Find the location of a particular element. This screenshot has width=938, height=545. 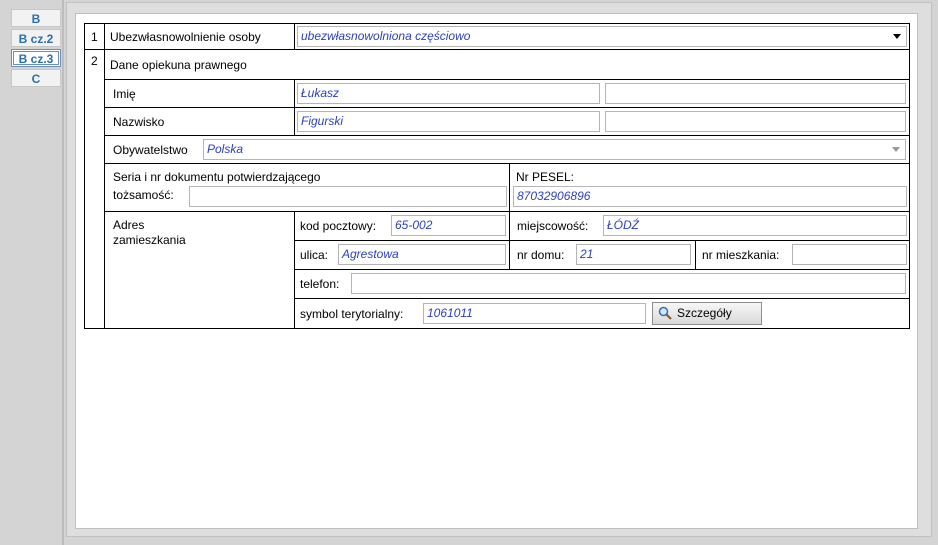

house-number-input: 21 is located at coordinates (633, 254).